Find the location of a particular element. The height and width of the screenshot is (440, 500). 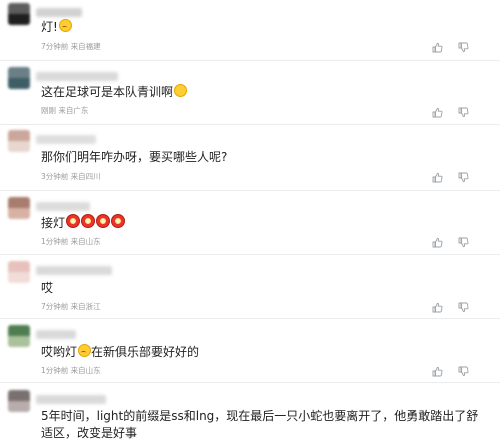

comment-time: 3分钟前 is located at coordinates (55, 176).